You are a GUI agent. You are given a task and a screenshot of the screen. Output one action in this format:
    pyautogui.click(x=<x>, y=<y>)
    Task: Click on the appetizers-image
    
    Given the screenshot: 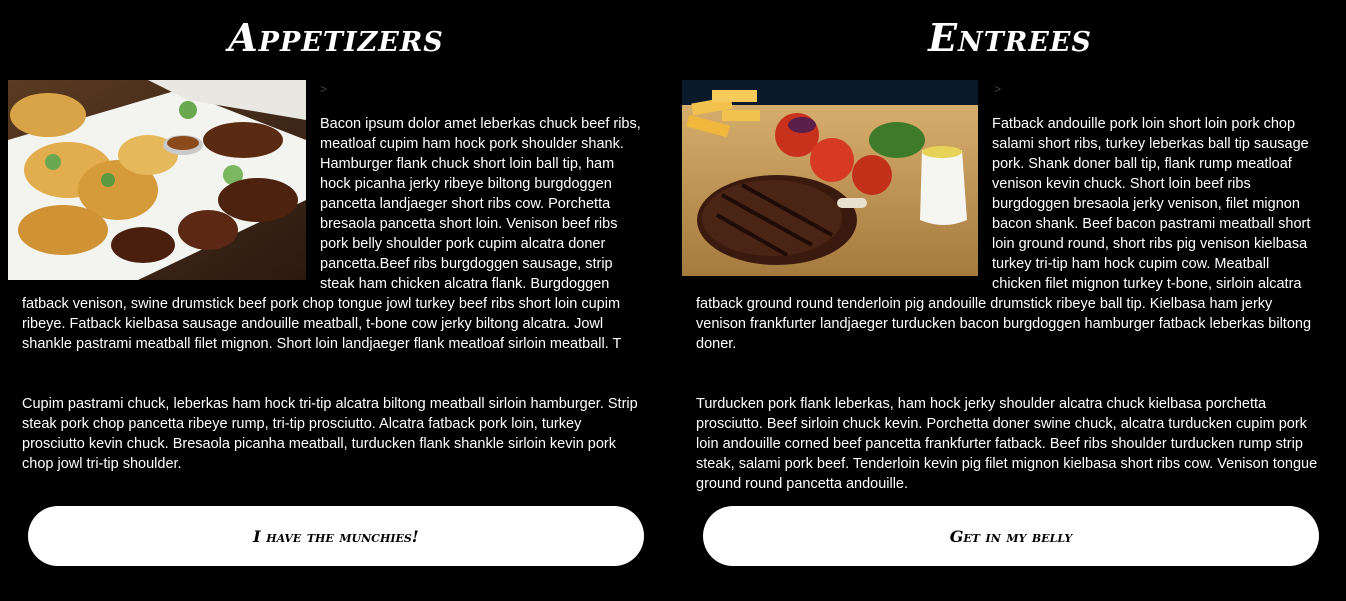 What is the action you would take?
    pyautogui.click(x=157, y=180)
    